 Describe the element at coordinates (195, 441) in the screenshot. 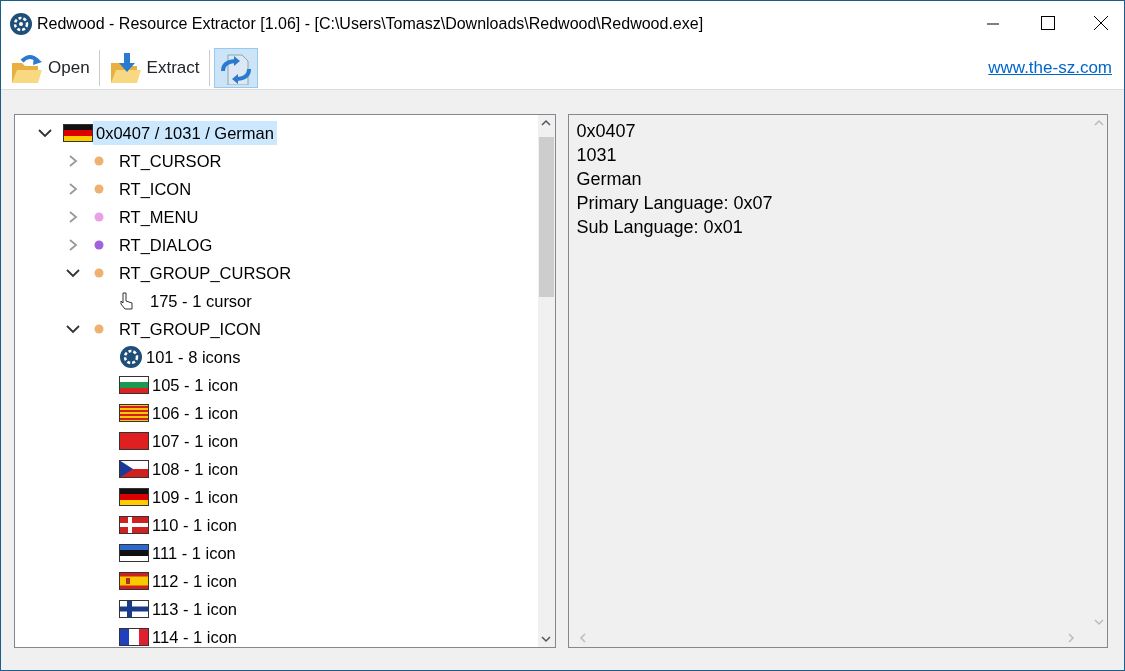

I see `tree-item: 107 - 1 icon` at that location.